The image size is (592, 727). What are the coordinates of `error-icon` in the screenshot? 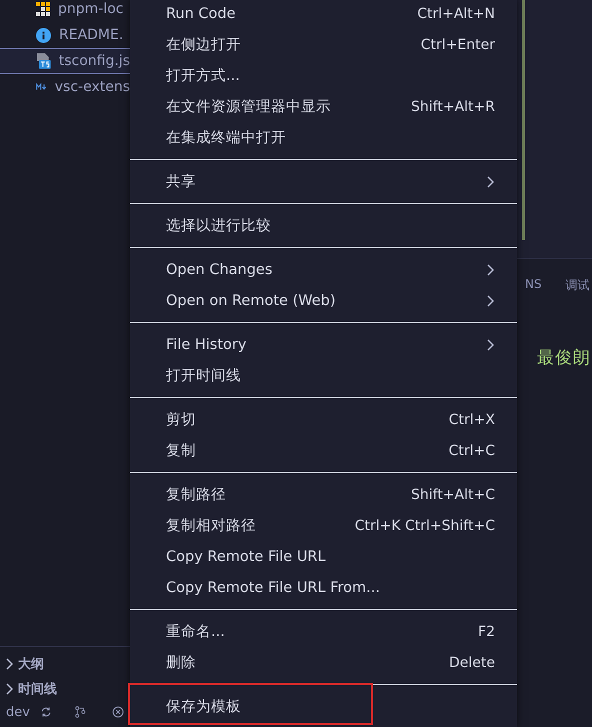 It's located at (118, 712).